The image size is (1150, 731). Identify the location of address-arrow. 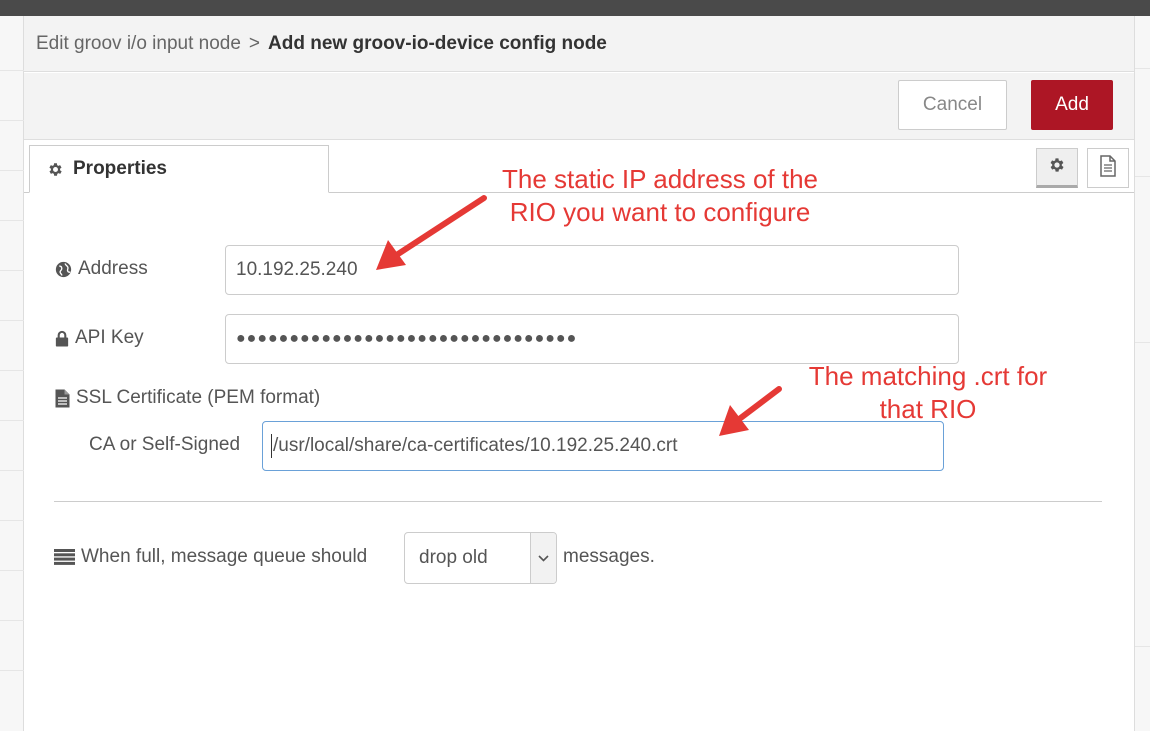
(431, 232).